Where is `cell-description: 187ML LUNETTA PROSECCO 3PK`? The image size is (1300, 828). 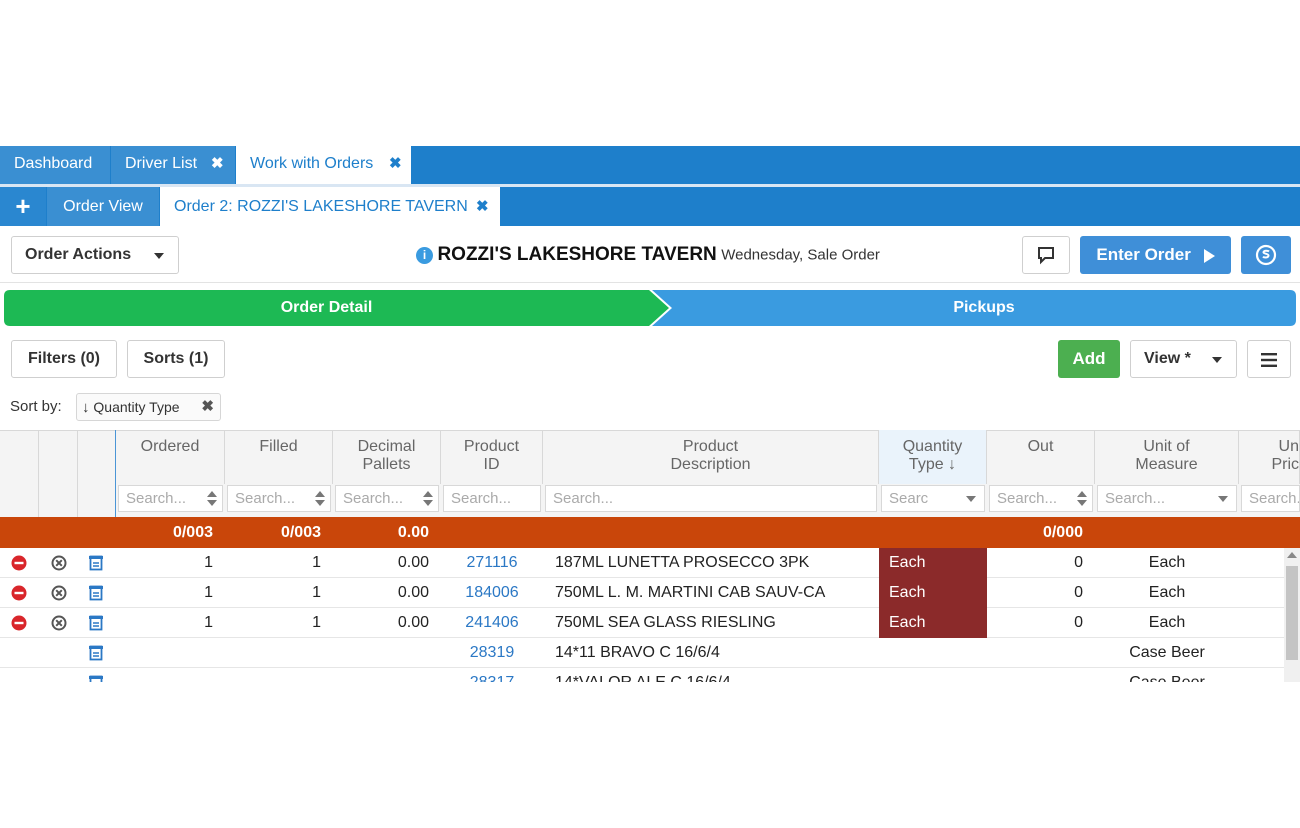
cell-description: 187ML LUNETTA PROSECCO 3PK is located at coordinates (682, 562).